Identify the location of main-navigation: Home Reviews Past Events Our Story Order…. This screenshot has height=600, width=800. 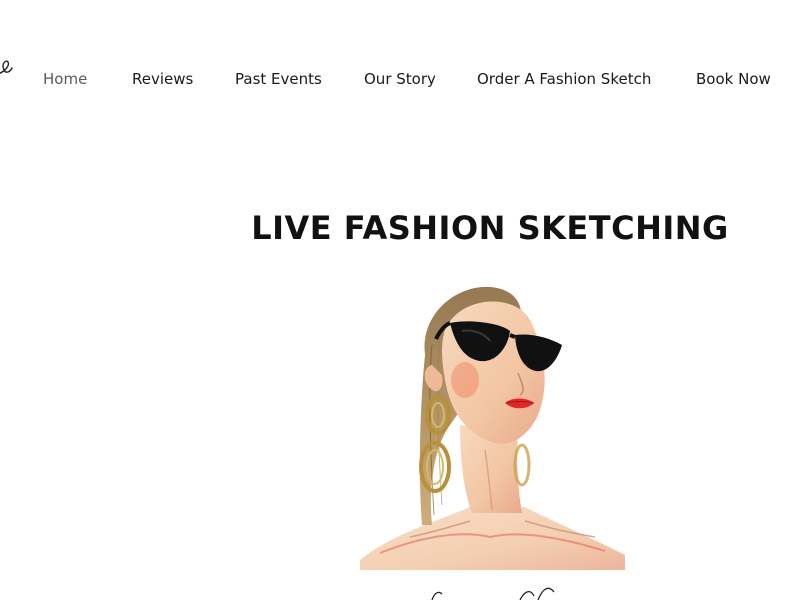
(400, 79).